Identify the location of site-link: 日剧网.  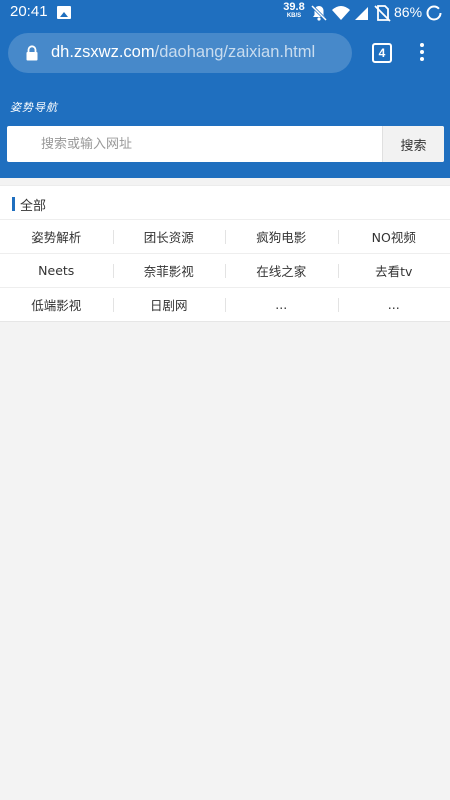
(169, 304).